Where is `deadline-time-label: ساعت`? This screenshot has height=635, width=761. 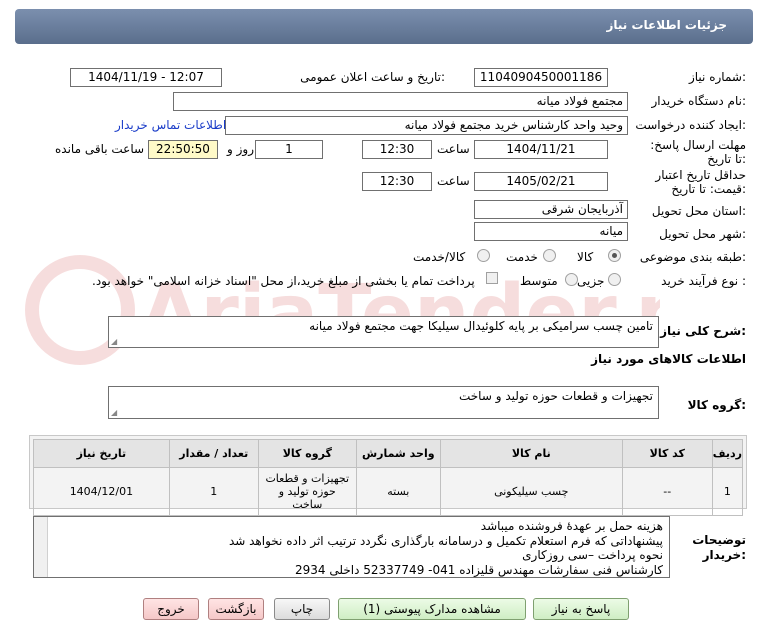
deadline-time-label: ساعت is located at coordinates (453, 149).